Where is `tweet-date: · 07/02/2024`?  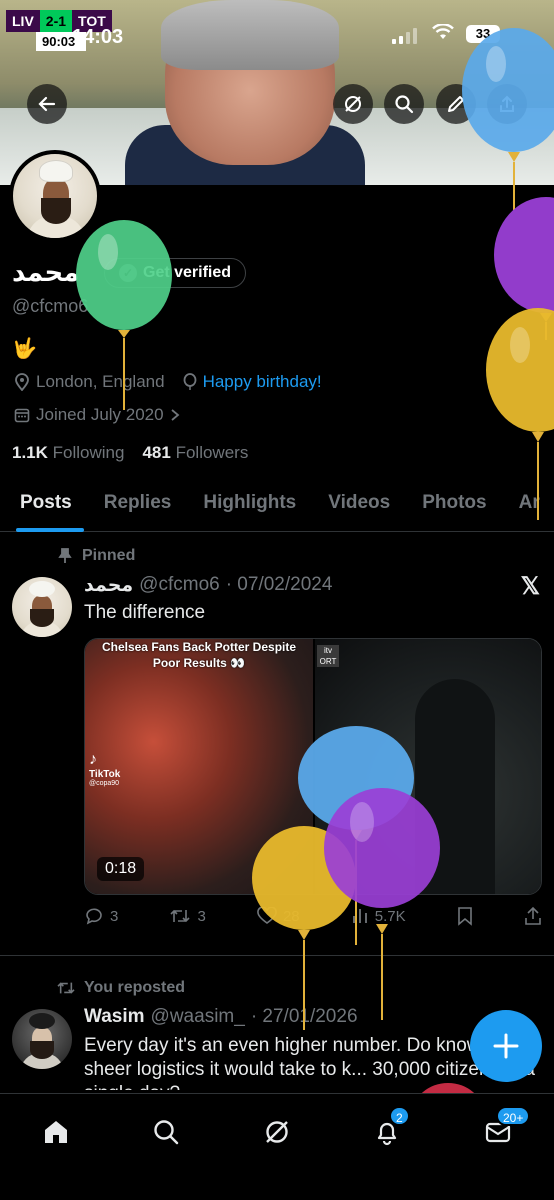
tweet-date: · 07/02/2024 is located at coordinates (279, 585).